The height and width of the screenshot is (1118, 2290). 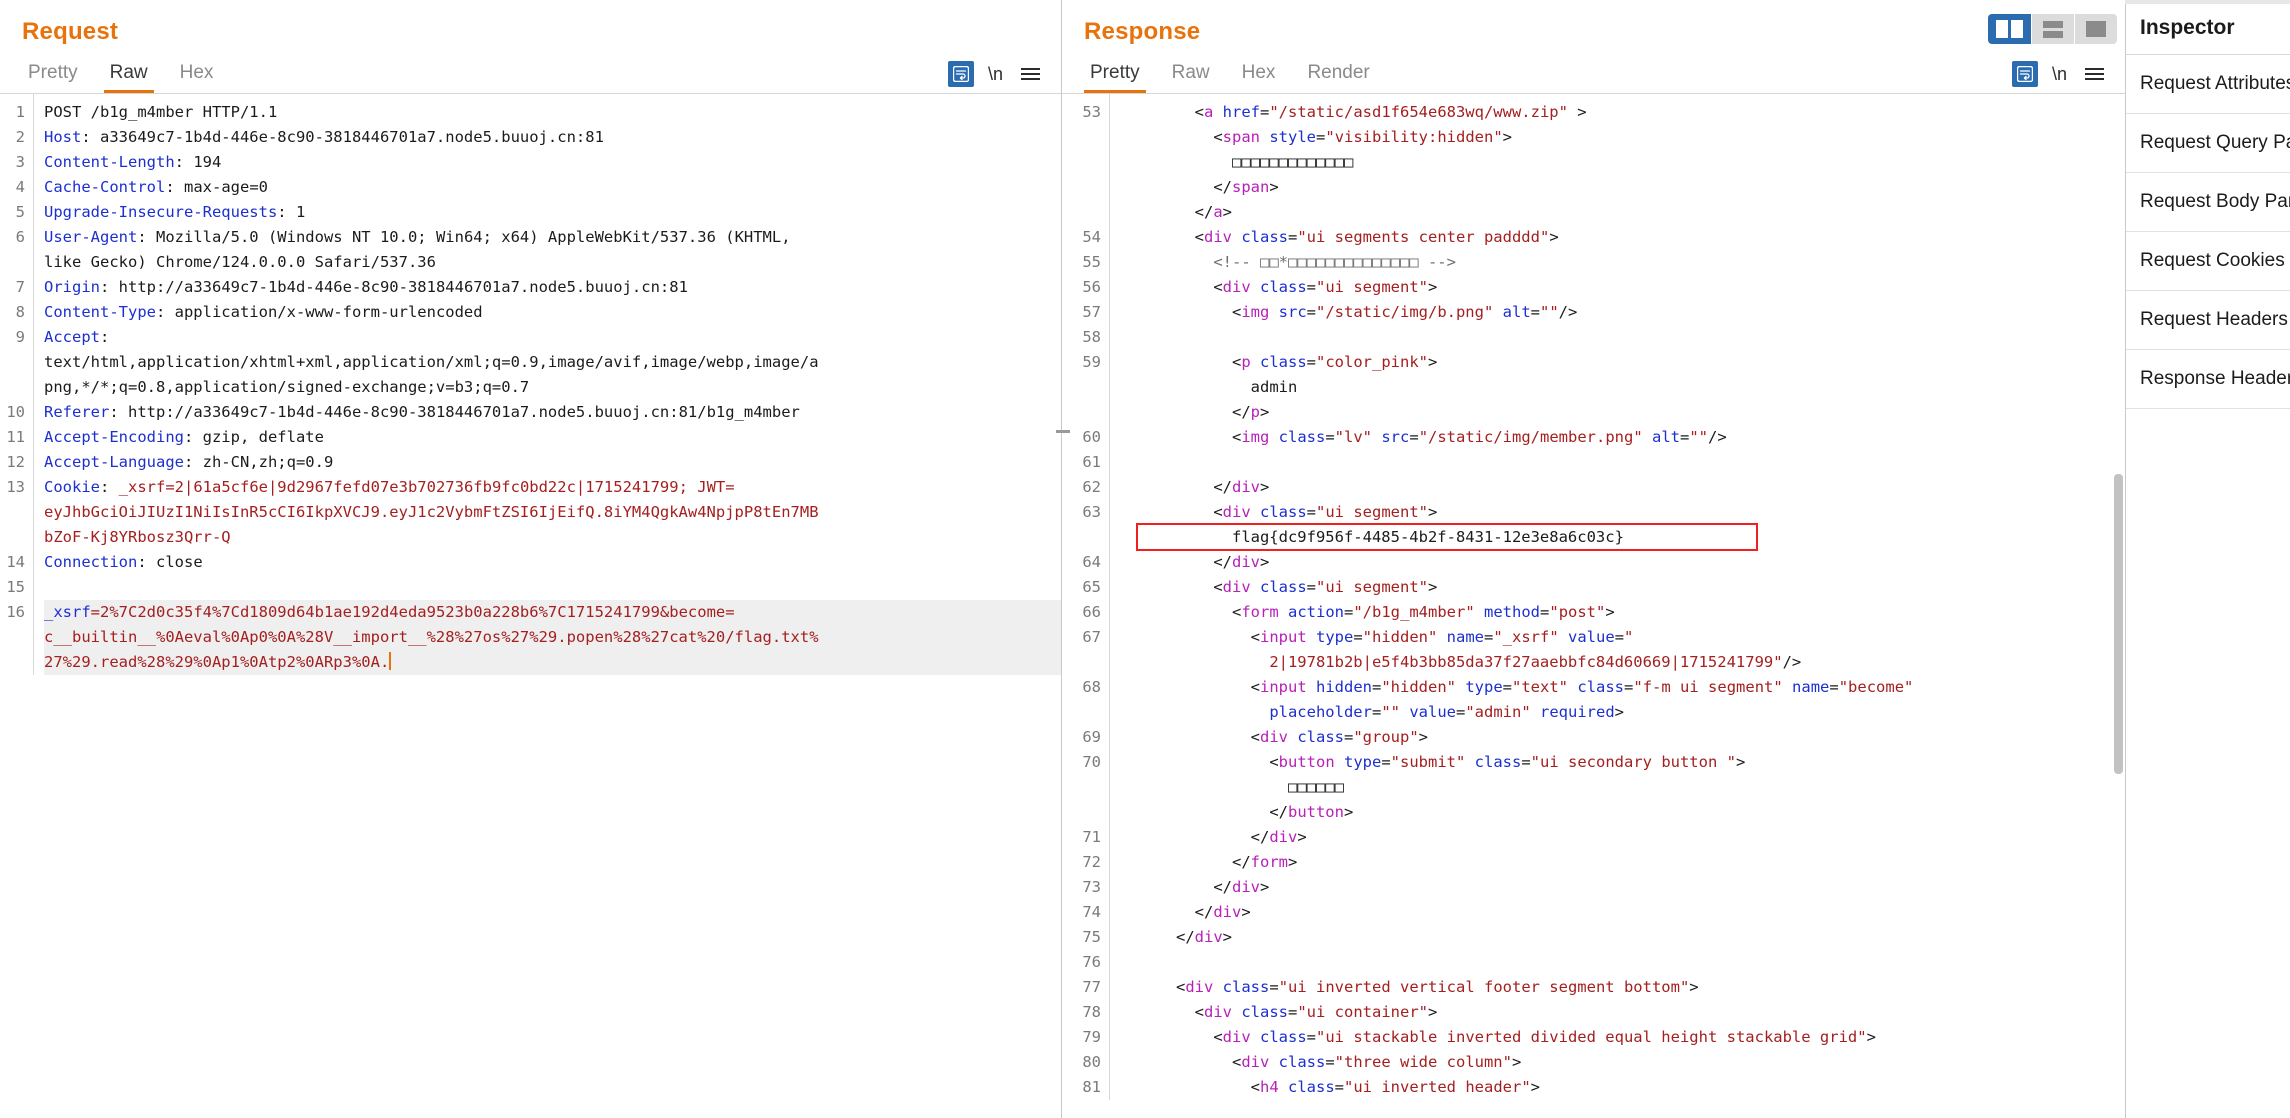 I want to click on response-tabbar: Pretty Raw Hex Render \n, so click(x=1593, y=73).